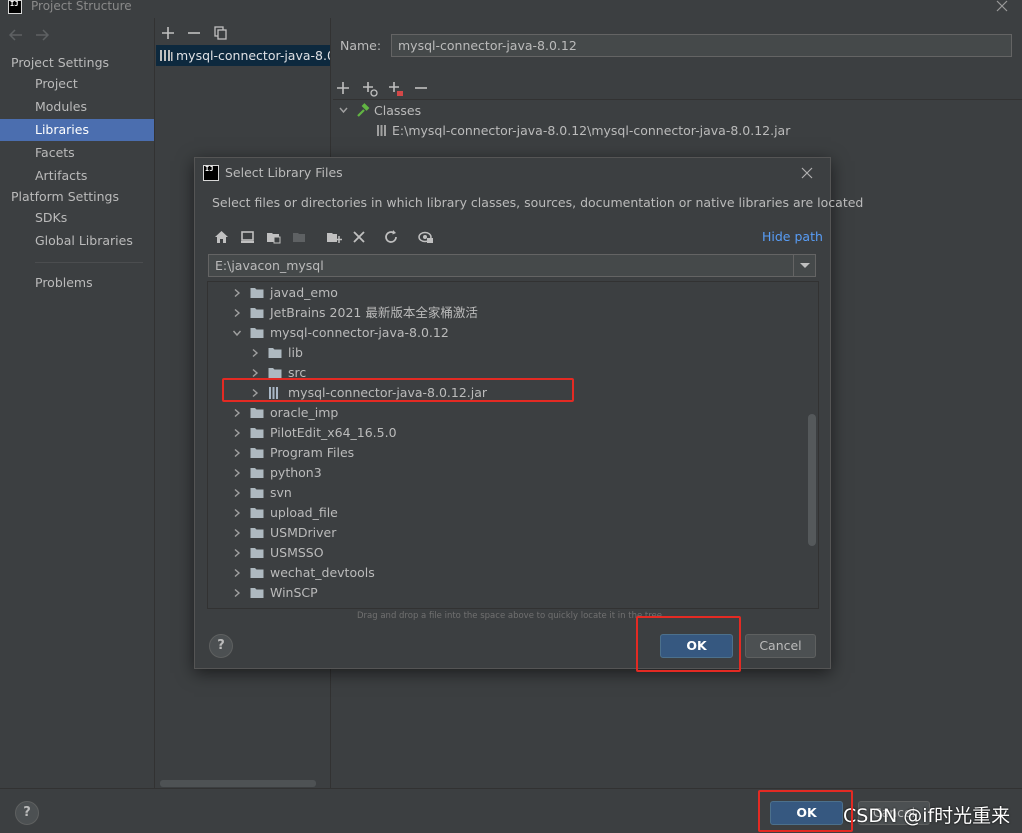 This screenshot has height=833, width=1022. I want to click on tree-row: wechat_devtools, so click(508, 573).